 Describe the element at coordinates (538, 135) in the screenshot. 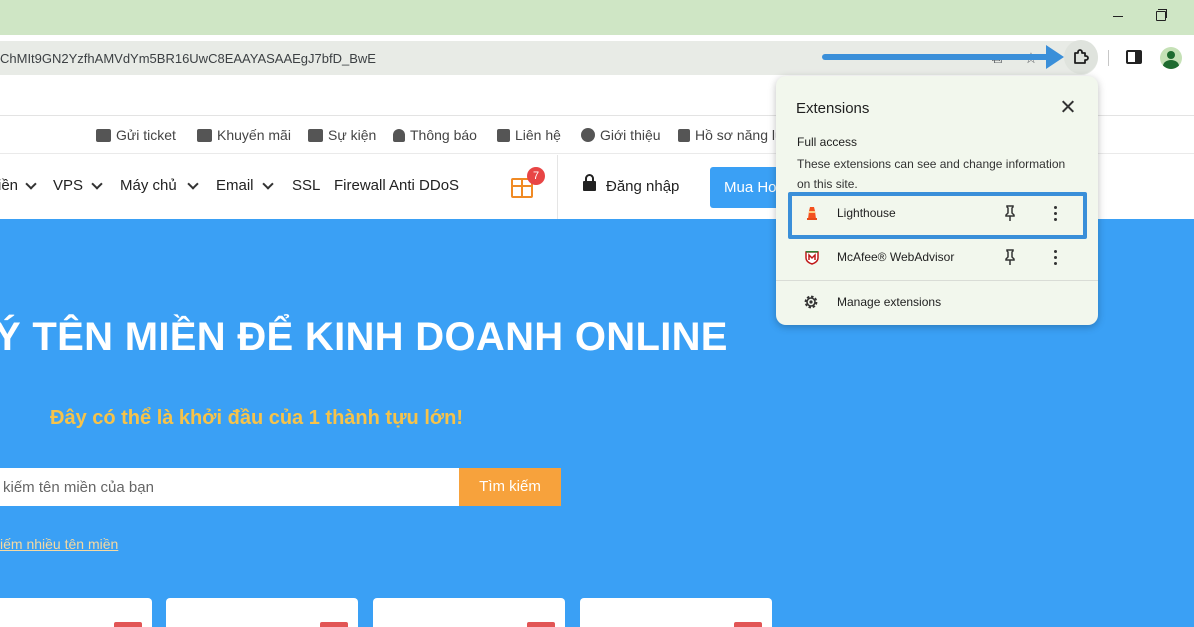

I see `topnav-label: Liên hệ` at that location.